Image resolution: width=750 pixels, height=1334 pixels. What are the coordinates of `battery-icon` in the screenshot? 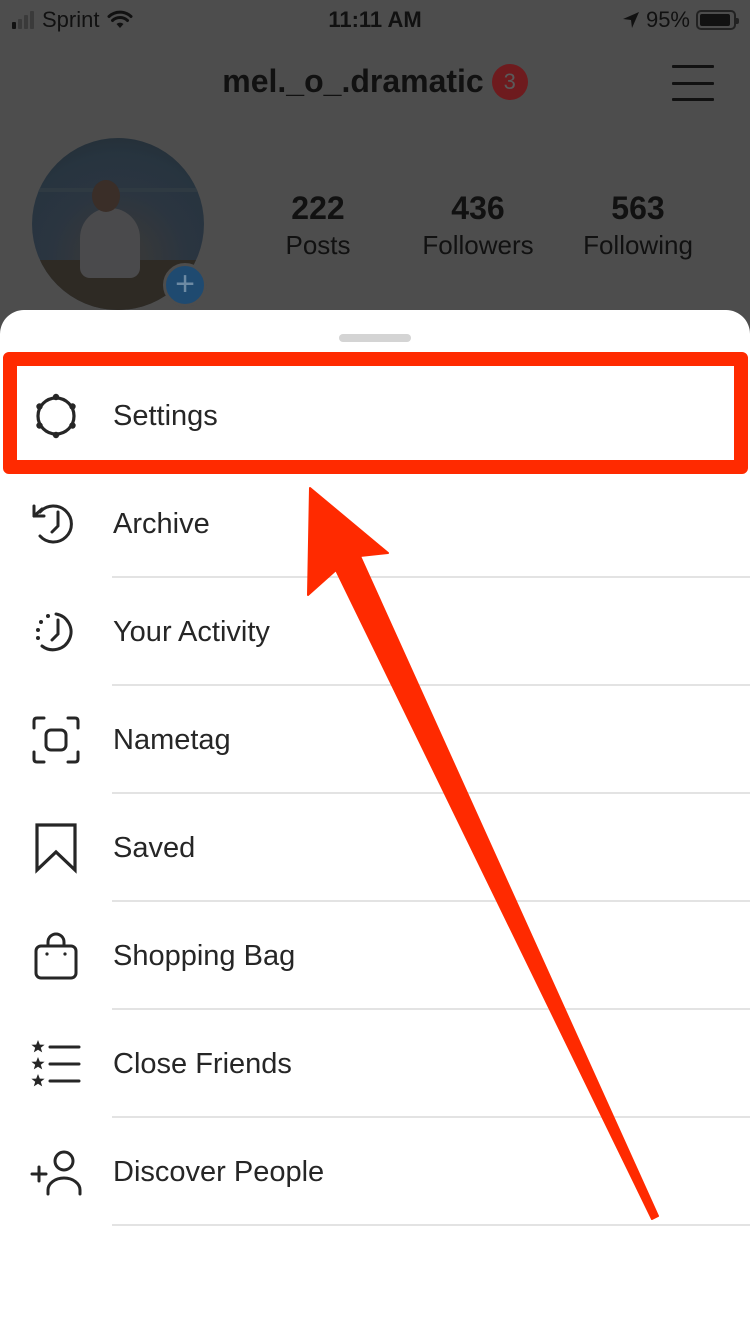 It's located at (717, 20).